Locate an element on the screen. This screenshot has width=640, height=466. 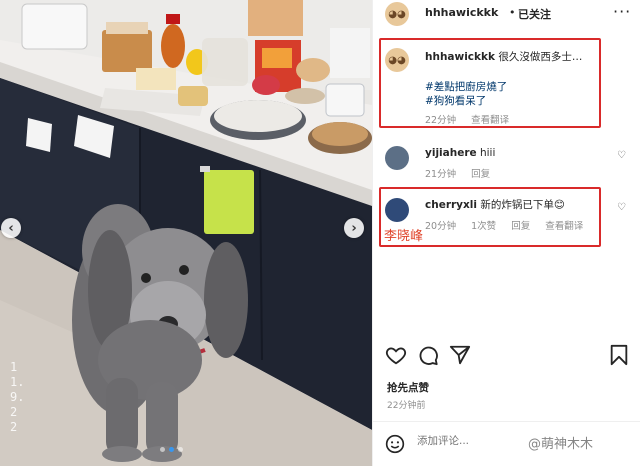
avatar is located at coordinates (397, 158).